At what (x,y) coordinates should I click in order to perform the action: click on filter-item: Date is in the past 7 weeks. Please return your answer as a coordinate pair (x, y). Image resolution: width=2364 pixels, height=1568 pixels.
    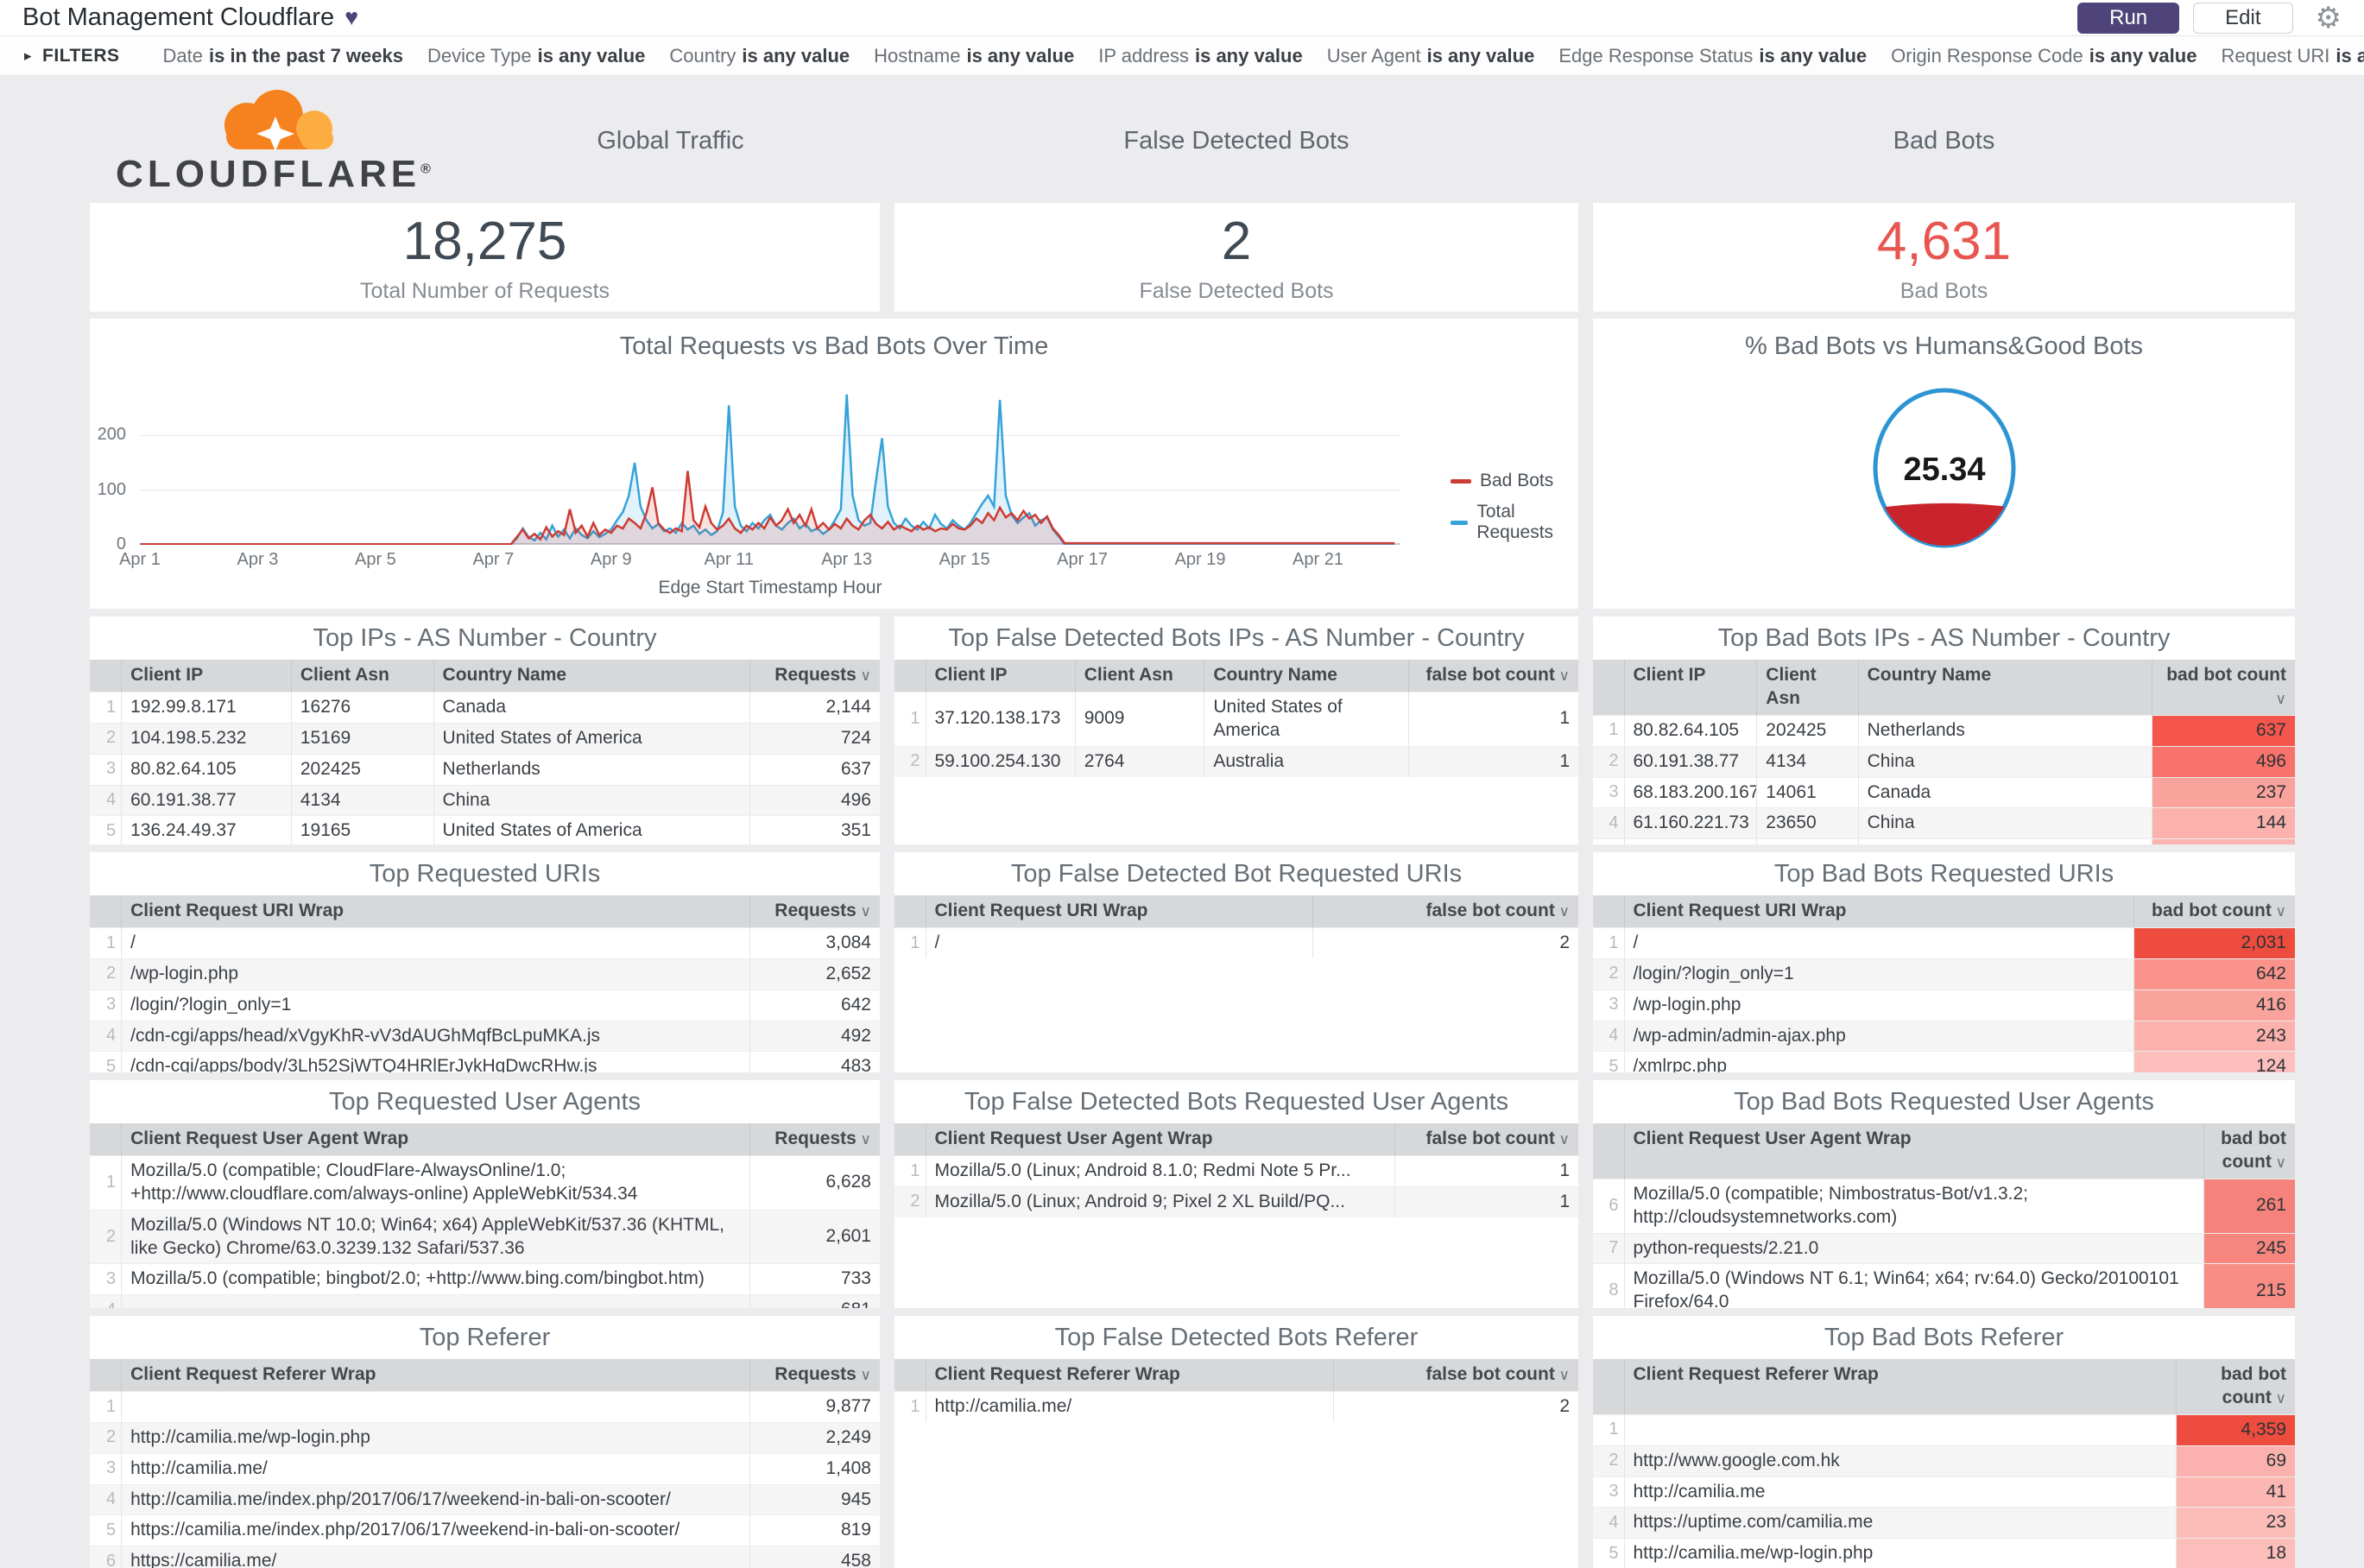
    Looking at the image, I should click on (283, 55).